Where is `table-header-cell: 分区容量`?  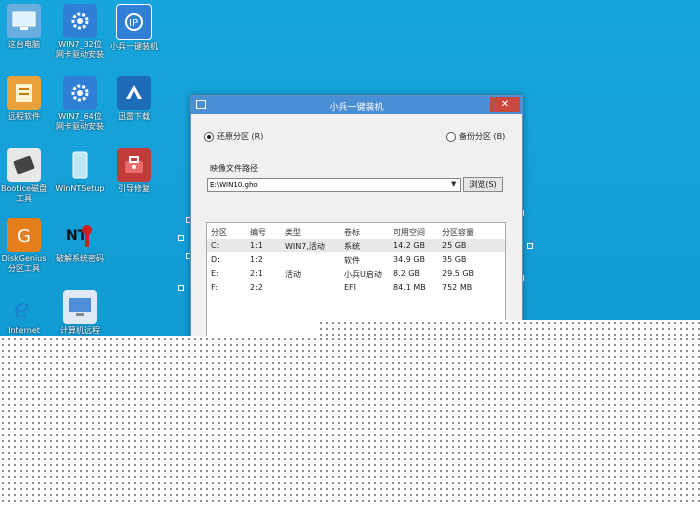
table-header-cell: 分区容量 is located at coordinates (458, 232).